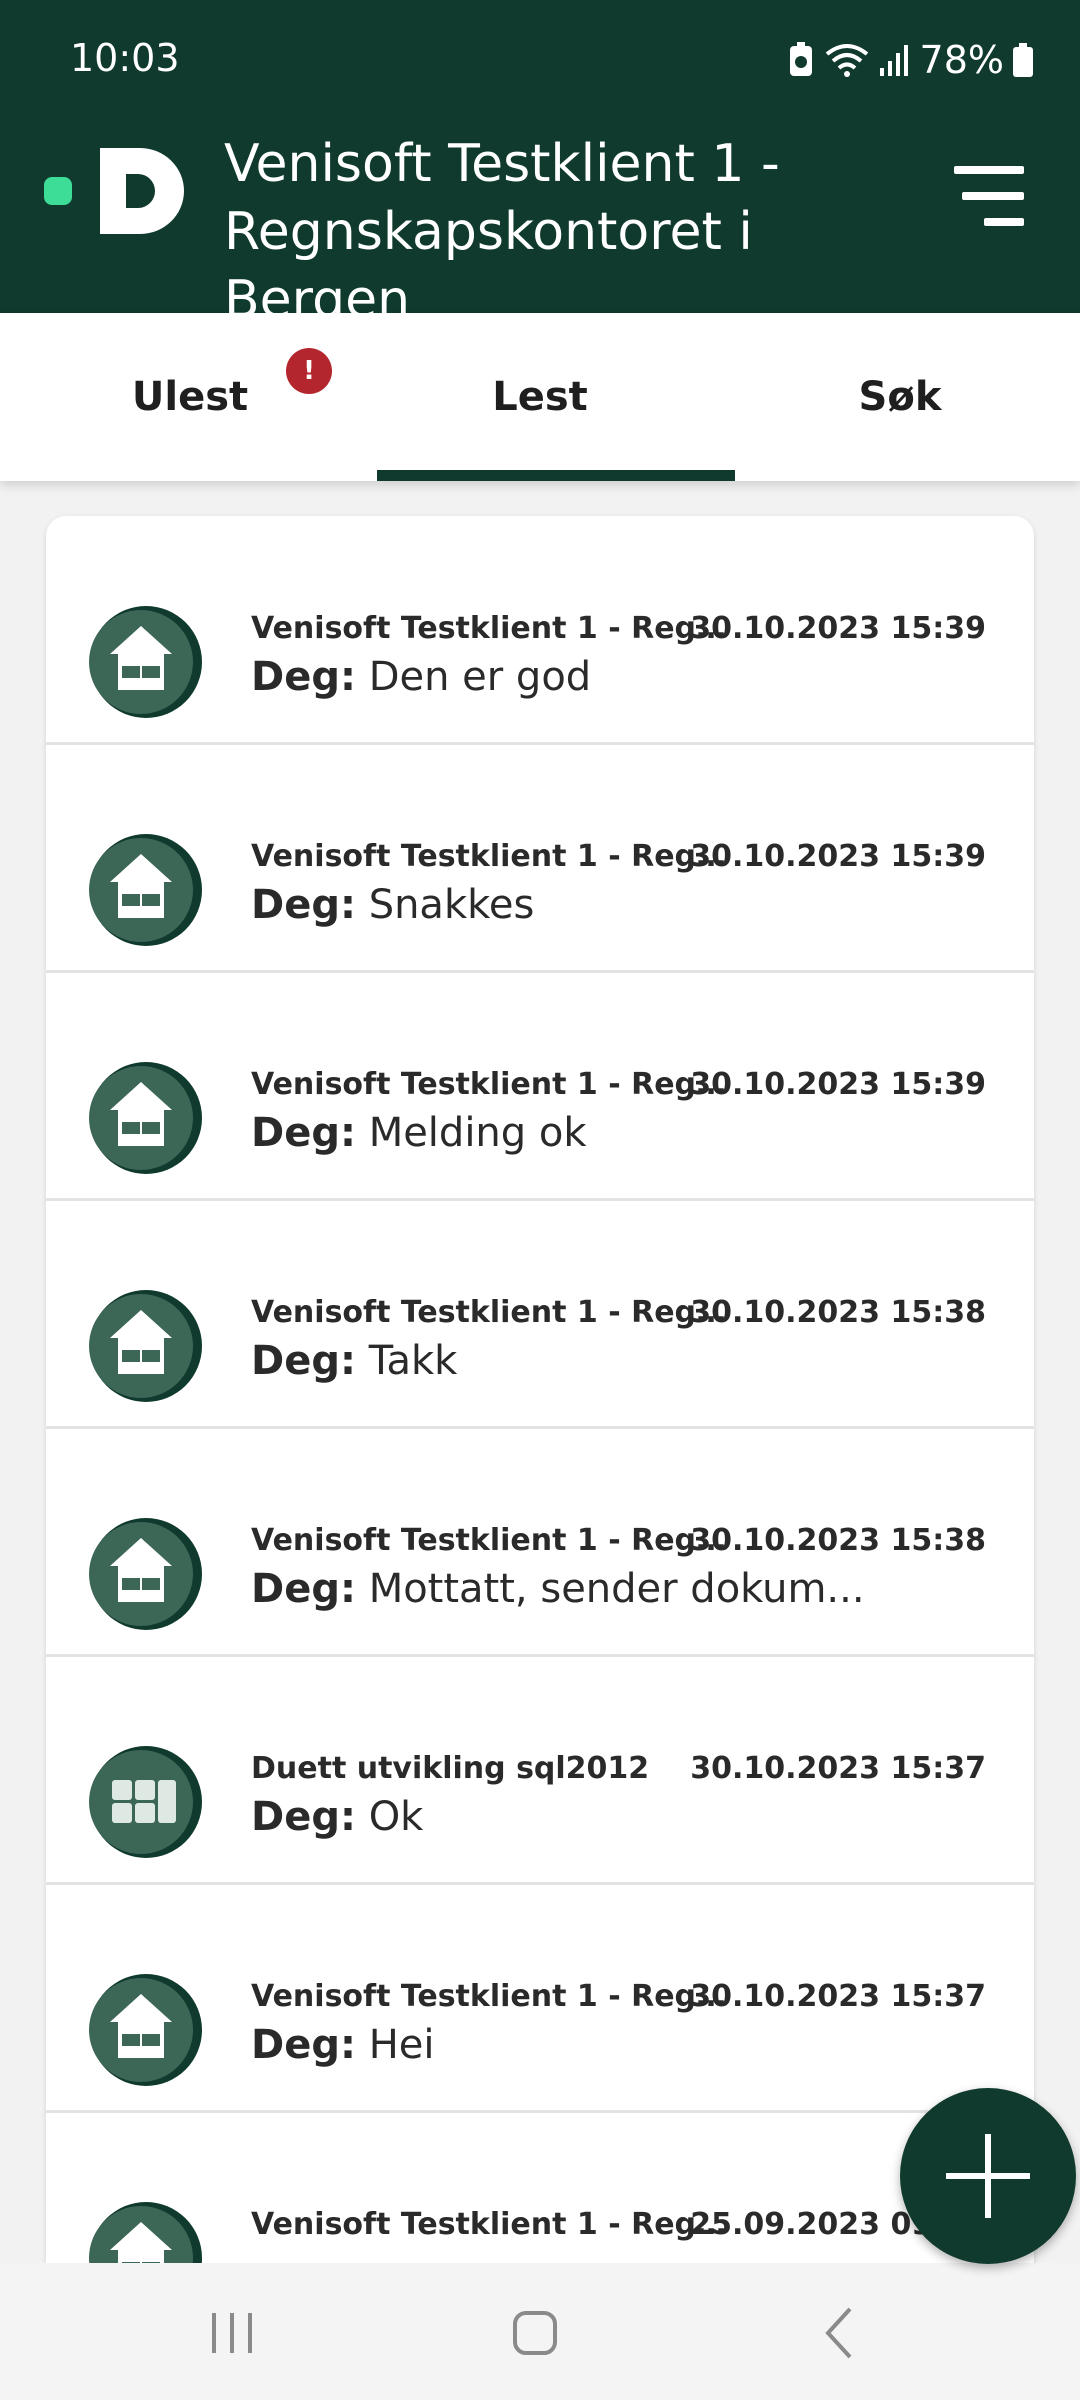 The image size is (1080, 2400). Describe the element at coordinates (556, 475) in the screenshot. I see `active-tab-indicator` at that location.